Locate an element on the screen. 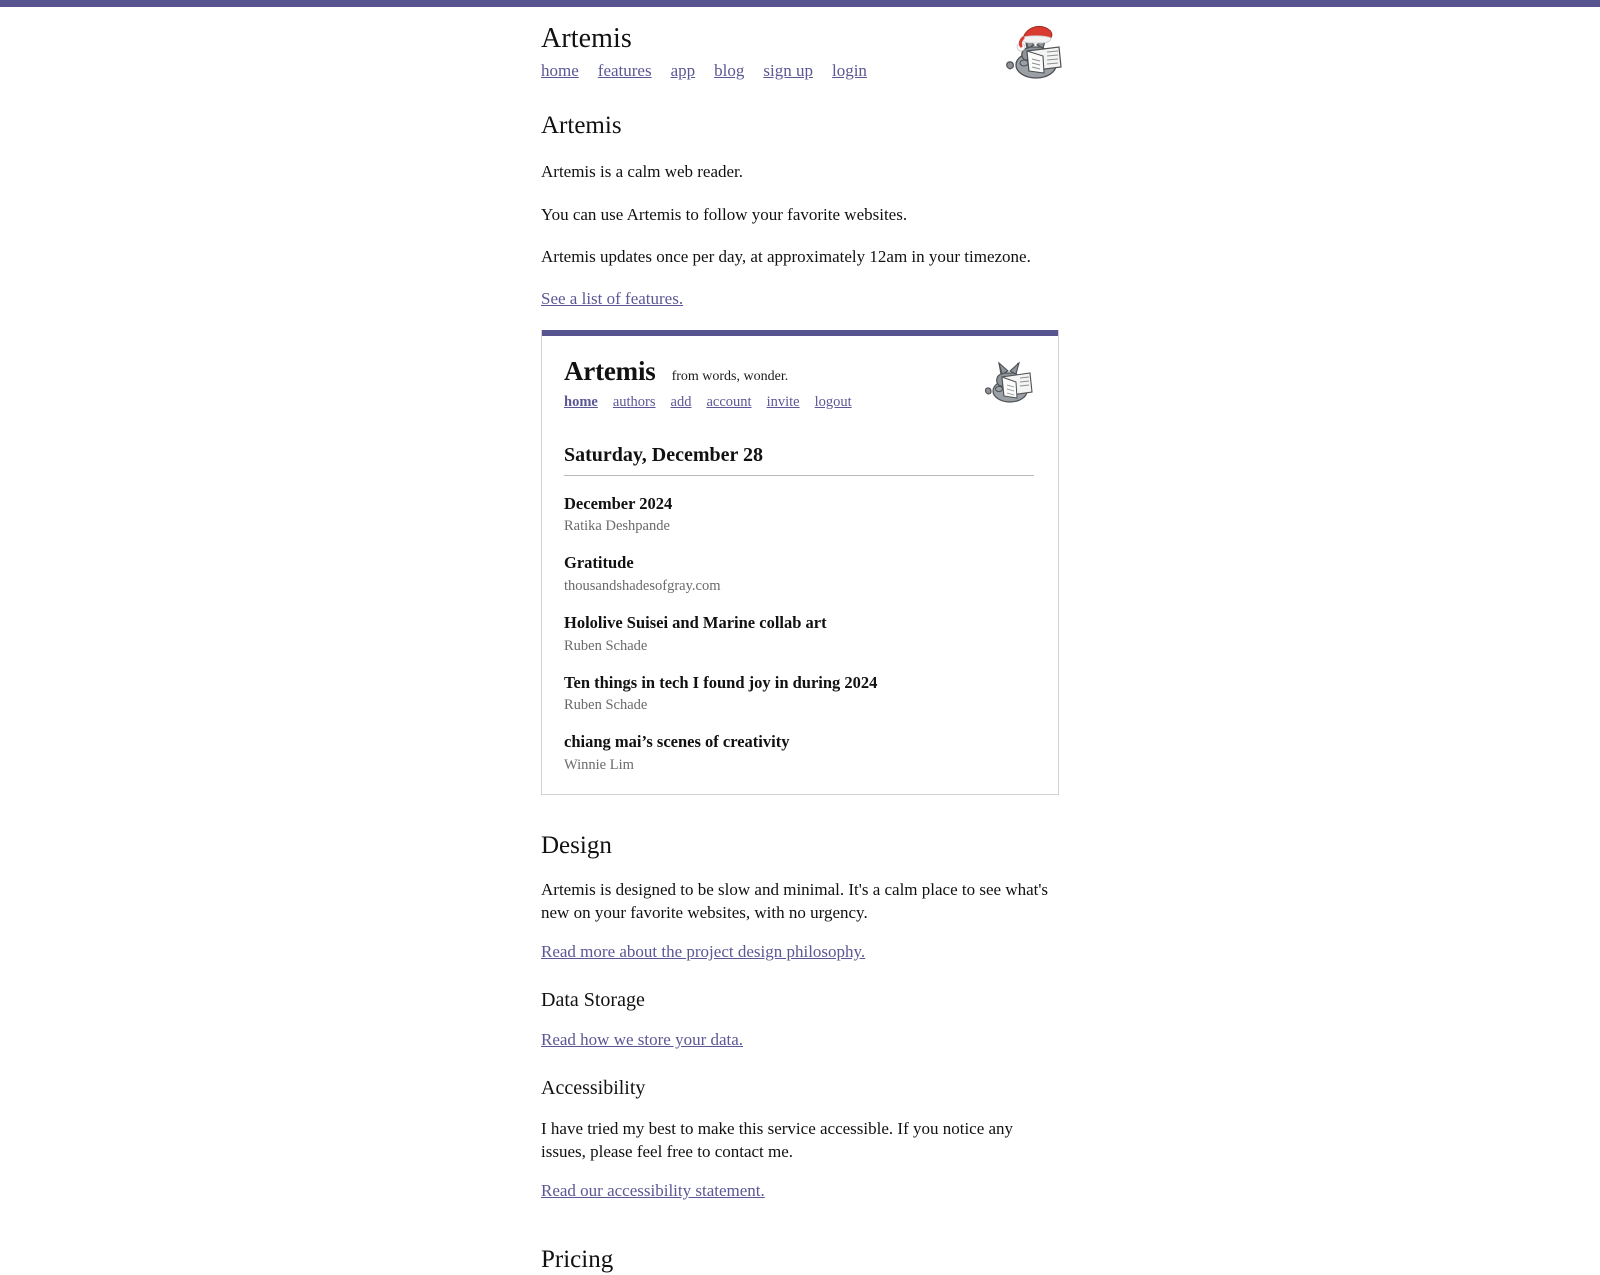 Image resolution: width=1600 pixels, height=1275 pixels. site-nav: home features app blog sign up login is located at coordinates (800, 71).